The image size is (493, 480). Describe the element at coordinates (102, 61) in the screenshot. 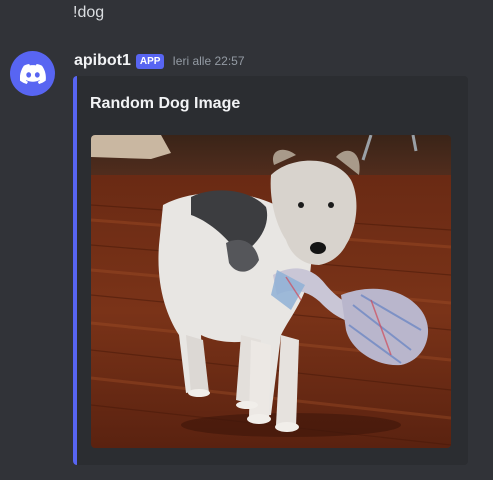

I see `username: apibot1` at that location.